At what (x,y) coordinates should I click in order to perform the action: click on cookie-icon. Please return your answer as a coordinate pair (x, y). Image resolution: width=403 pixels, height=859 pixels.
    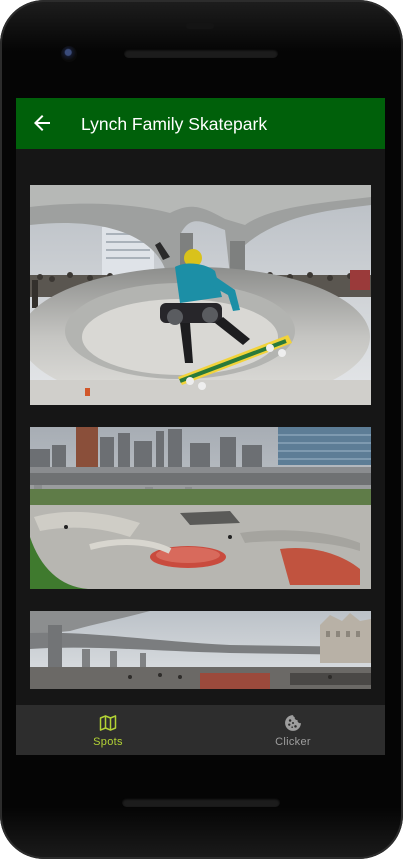
    Looking at the image, I should click on (293, 723).